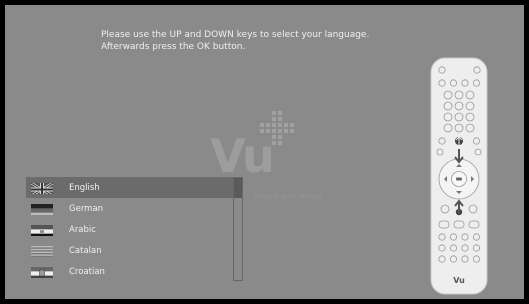 This screenshot has width=529, height=304. What do you see at coordinates (85, 250) in the screenshot?
I see `language-label: Catalan` at bounding box center [85, 250].